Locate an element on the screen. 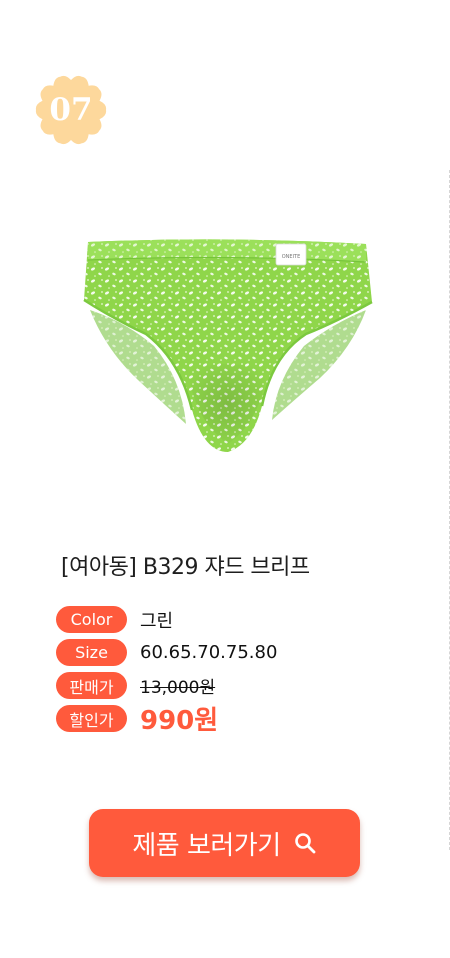  spec-color-label: Color is located at coordinates (91, 619).